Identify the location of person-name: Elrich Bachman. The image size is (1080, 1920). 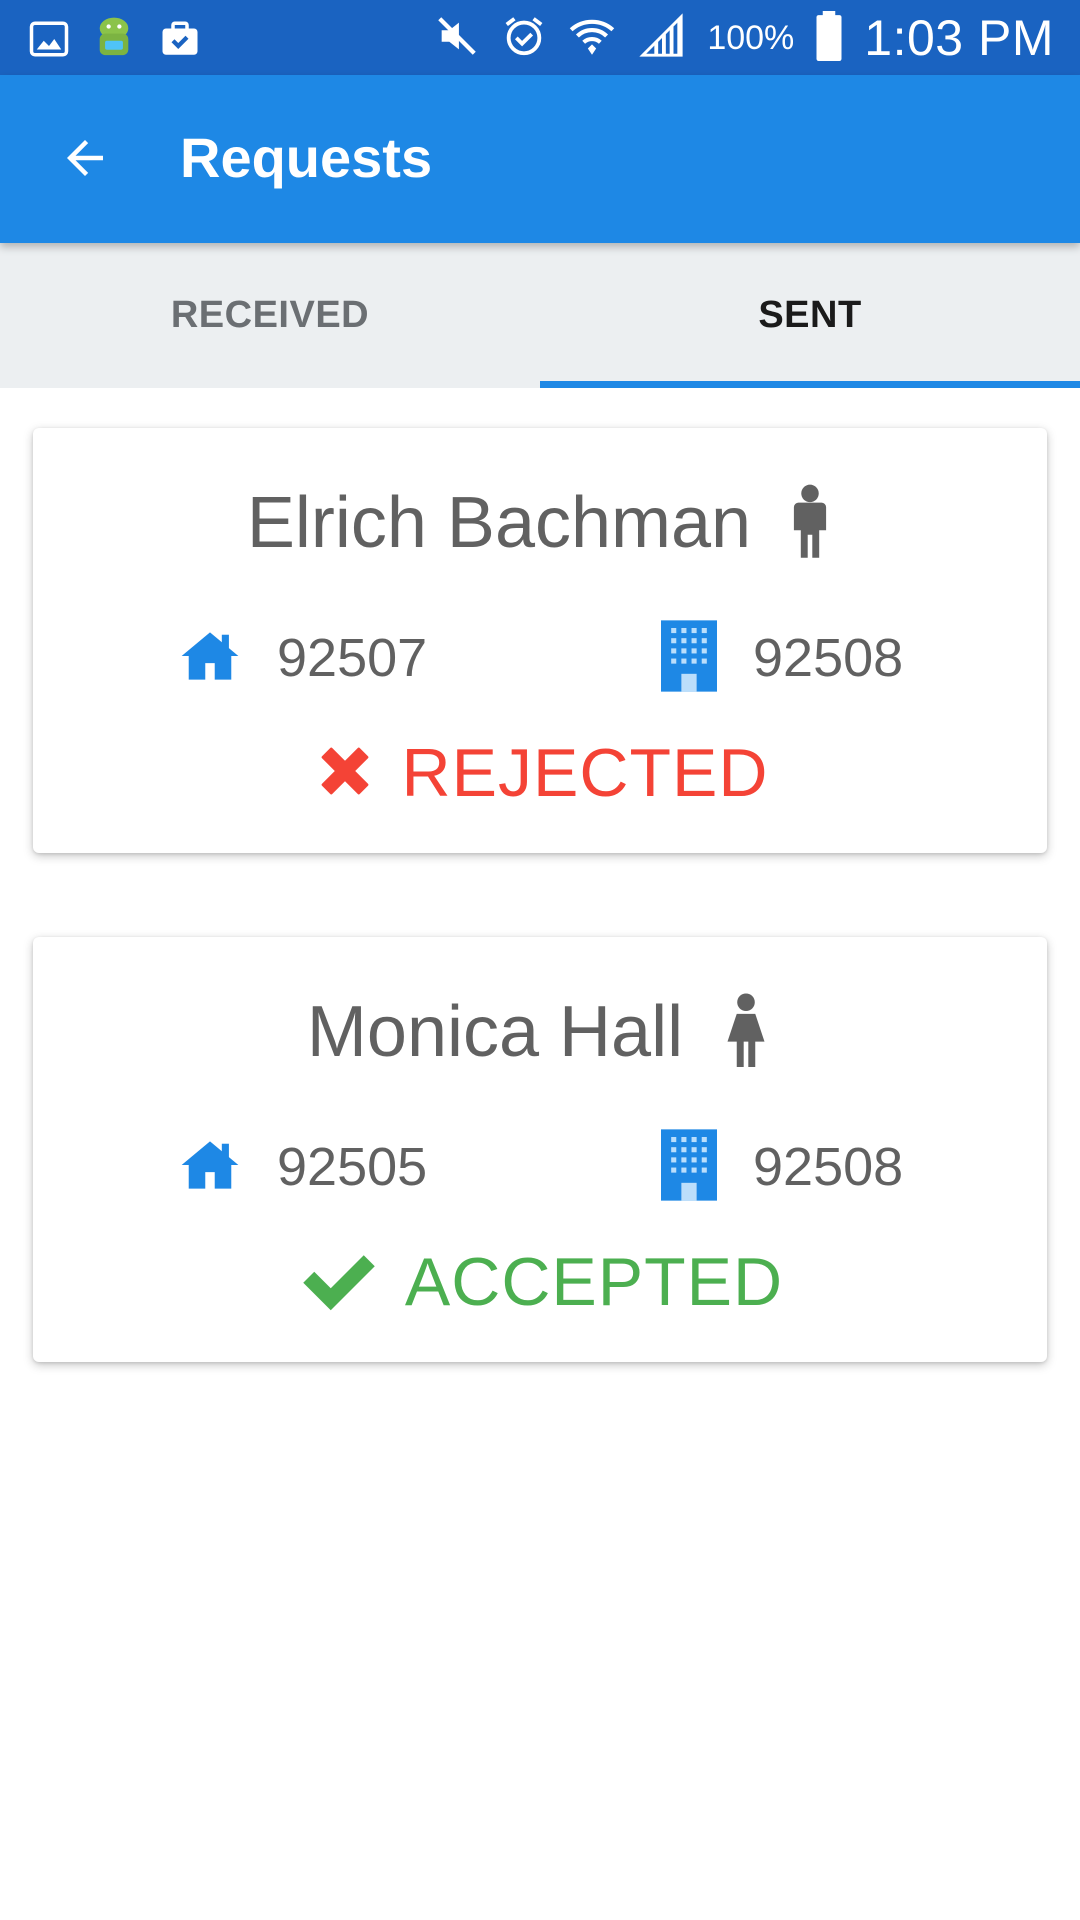
(499, 523).